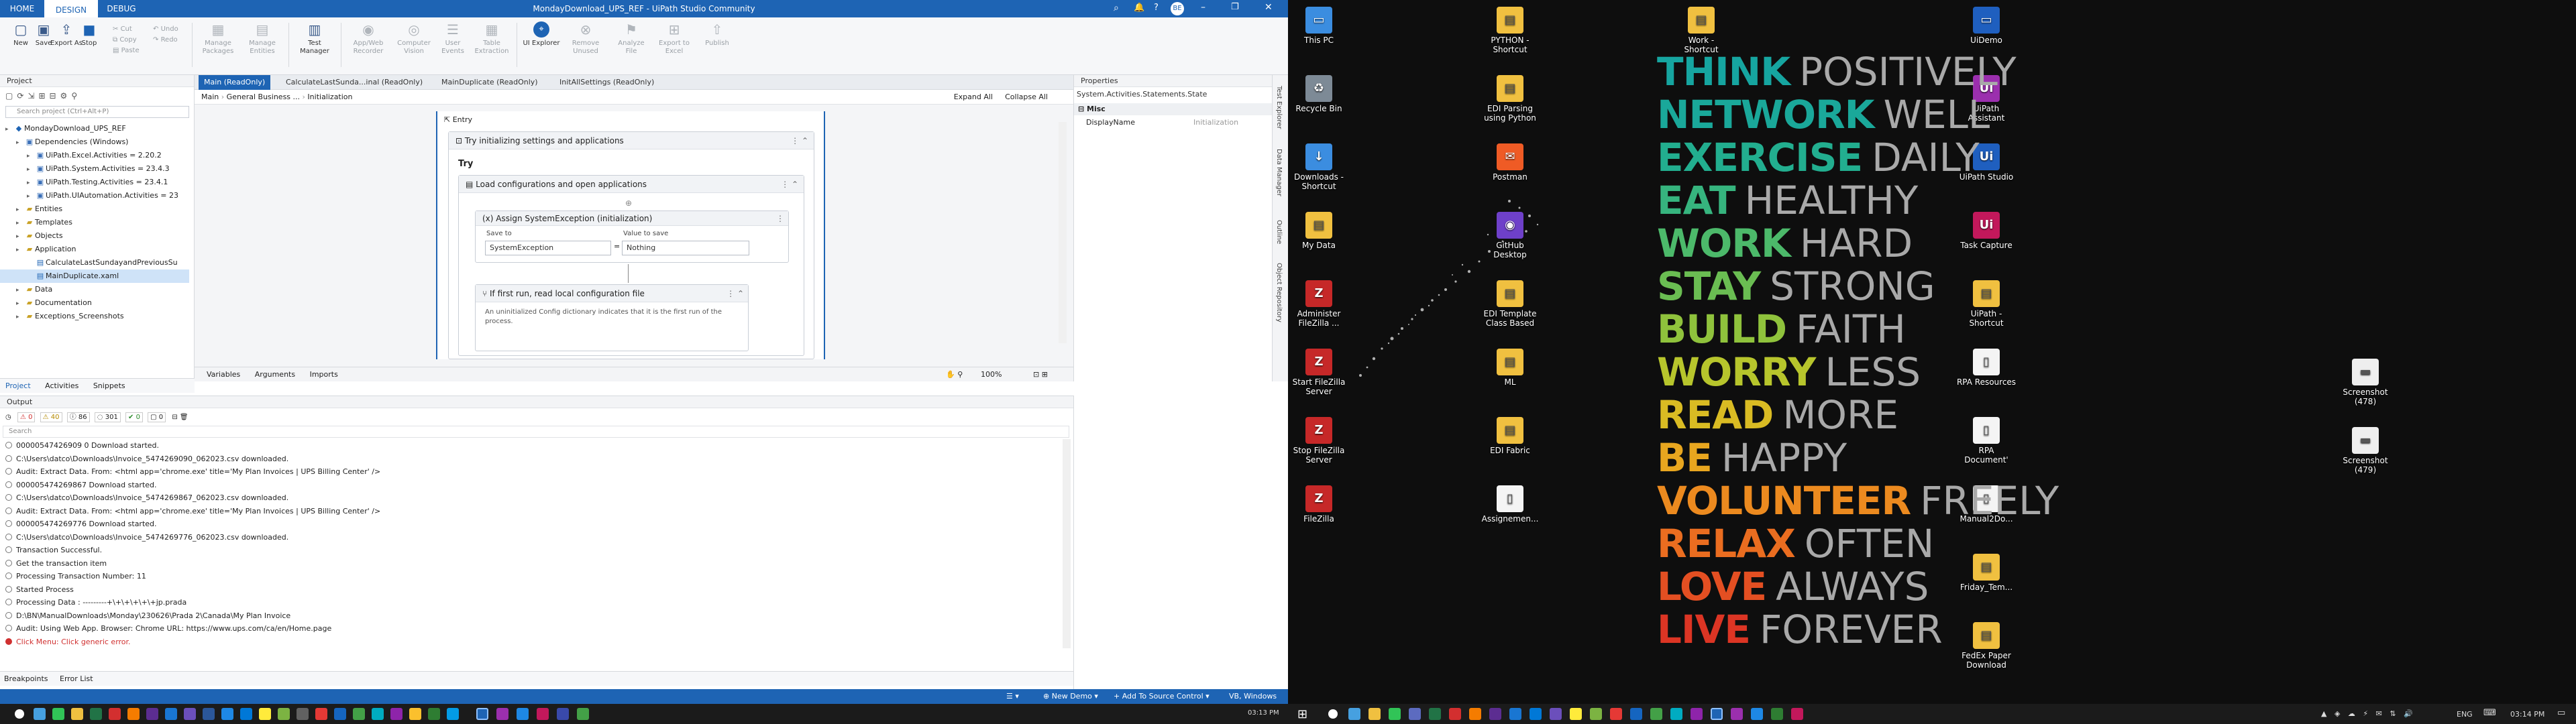 Image resolution: width=2576 pixels, height=724 pixels. What do you see at coordinates (109, 385) in the screenshot?
I see `tab-snippets: Snippets` at bounding box center [109, 385].